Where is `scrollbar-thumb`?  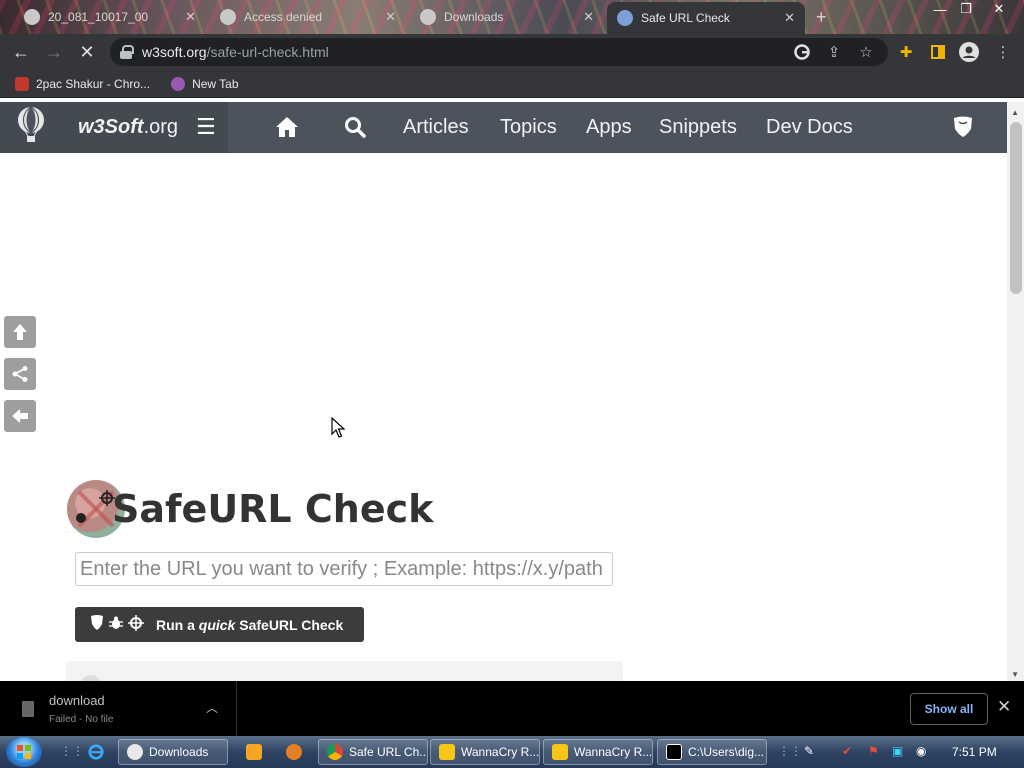
scrollbar-thumb is located at coordinates (1016, 208).